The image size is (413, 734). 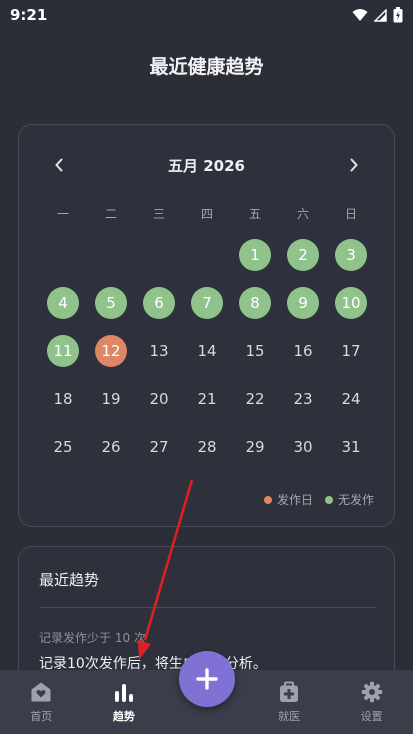 I want to click on calendar-day-11: 11, so click(x=63, y=351).